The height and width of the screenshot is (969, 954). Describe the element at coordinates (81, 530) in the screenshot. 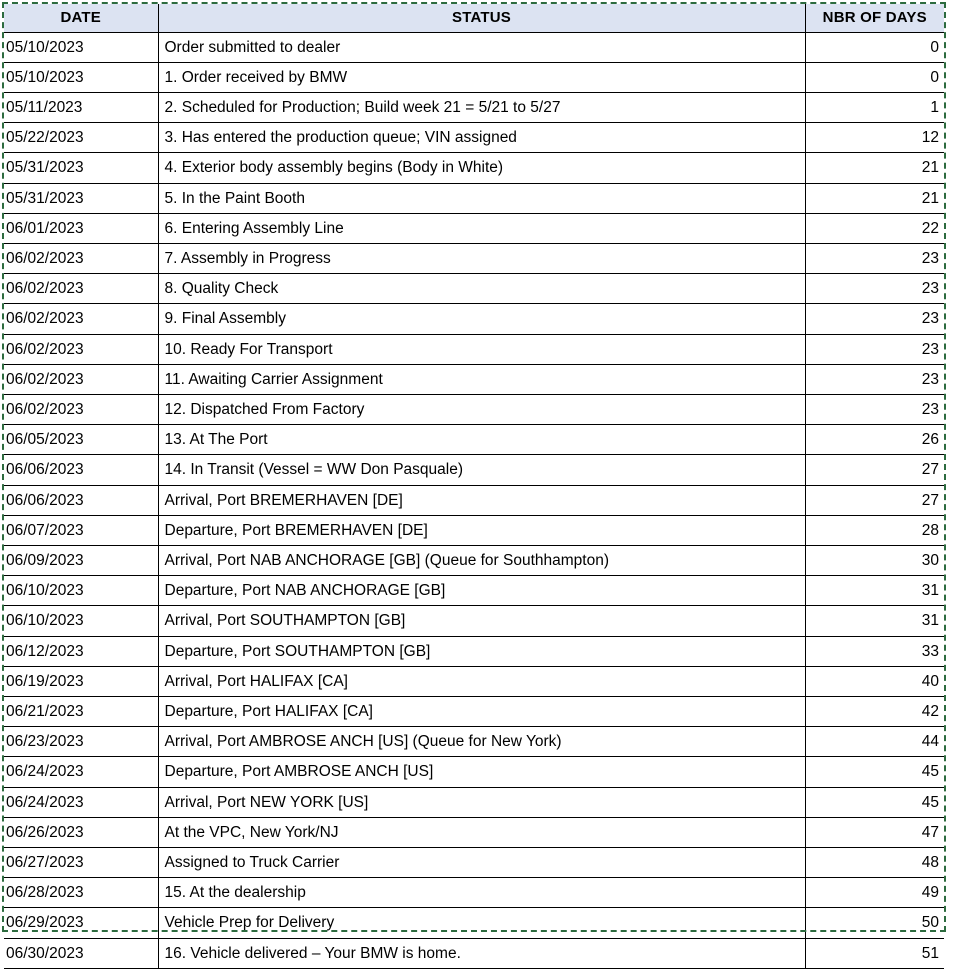

I see `cell-date: 06/07/2023` at that location.